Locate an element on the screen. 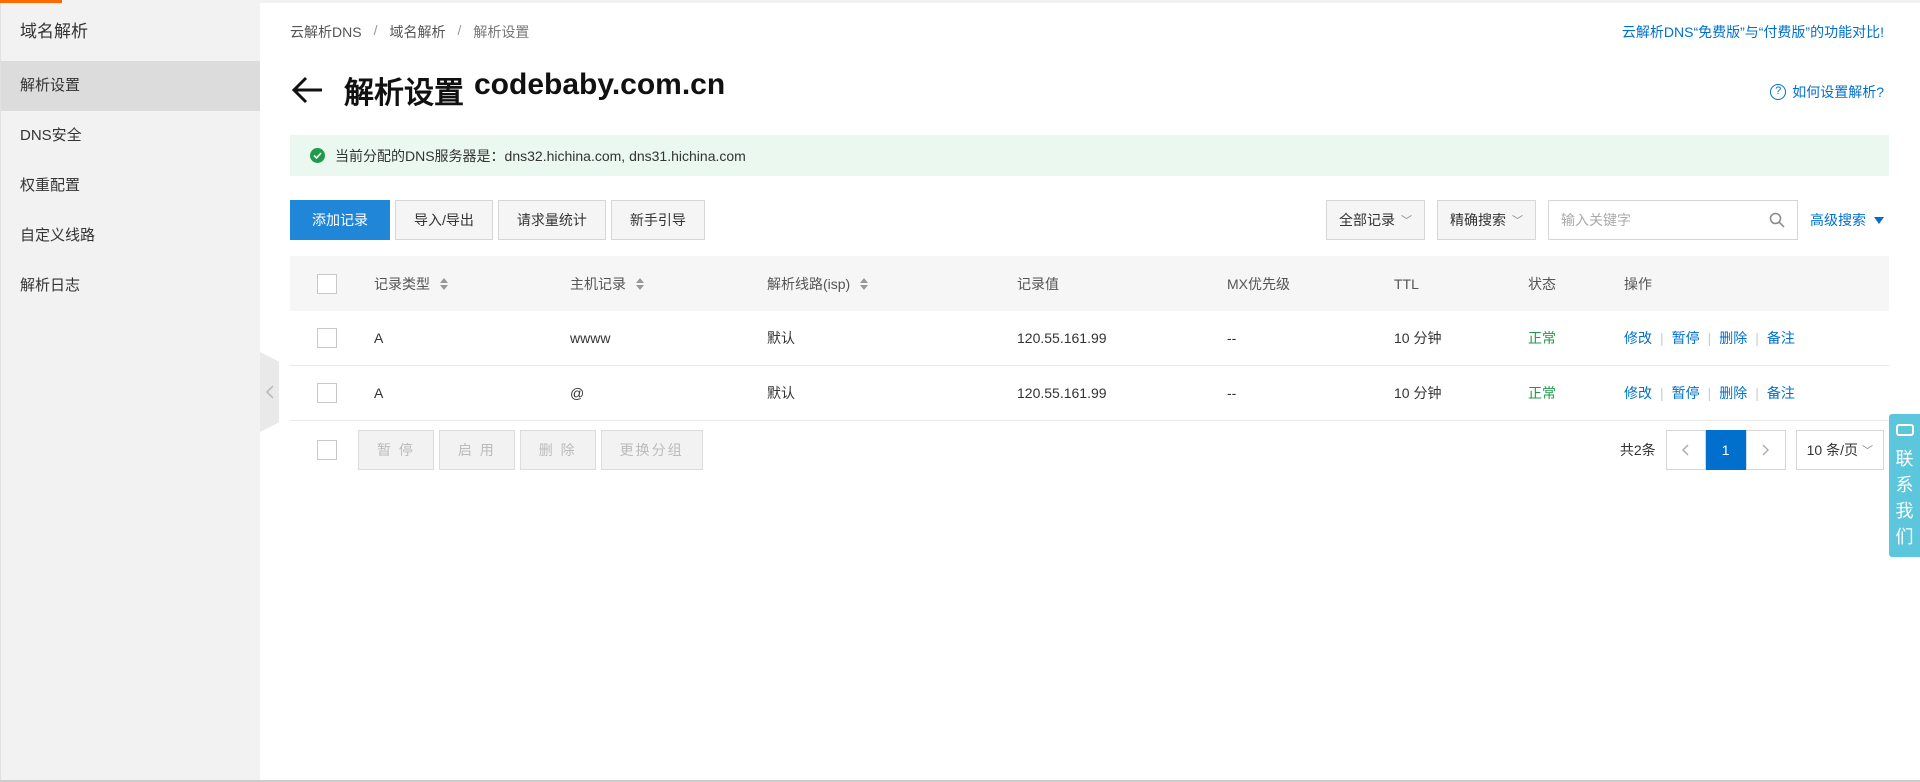 The height and width of the screenshot is (782, 1920). sidebar-item-weight-config: 权重配置 is located at coordinates (130, 186).